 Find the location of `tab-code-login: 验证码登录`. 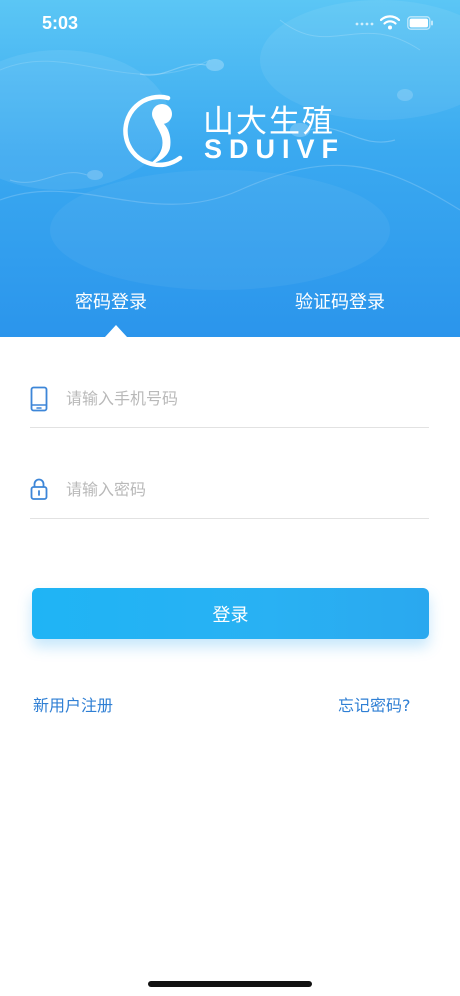

tab-code-login: 验证码登录 is located at coordinates (340, 301).